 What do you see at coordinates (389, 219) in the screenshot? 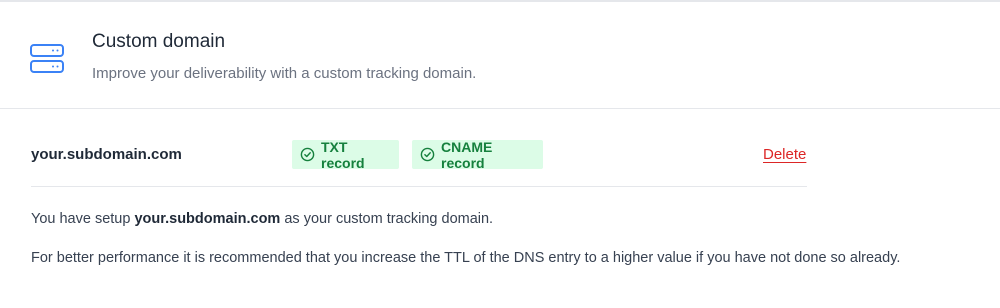
I see `setup-suffix: as your custom tracking domain.` at bounding box center [389, 219].